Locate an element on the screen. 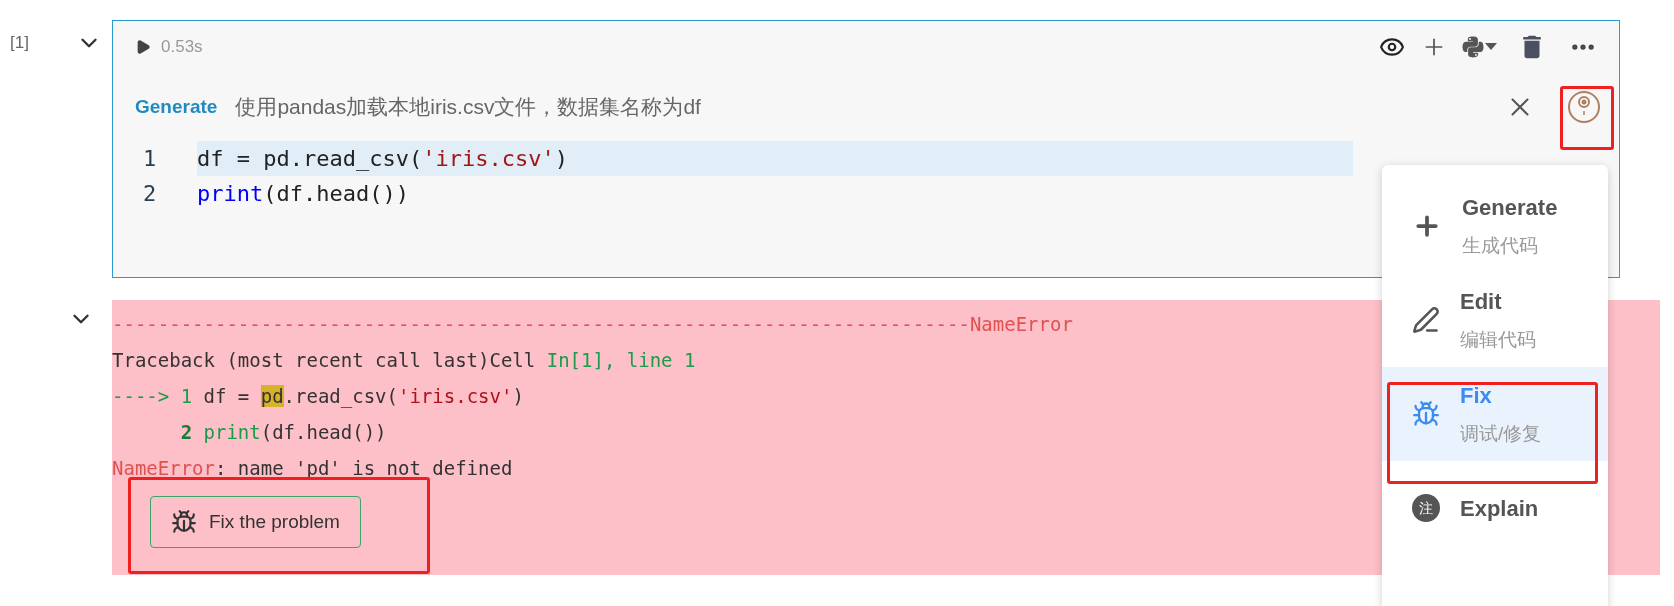  menu-item-title: Edit is located at coordinates (1481, 302).